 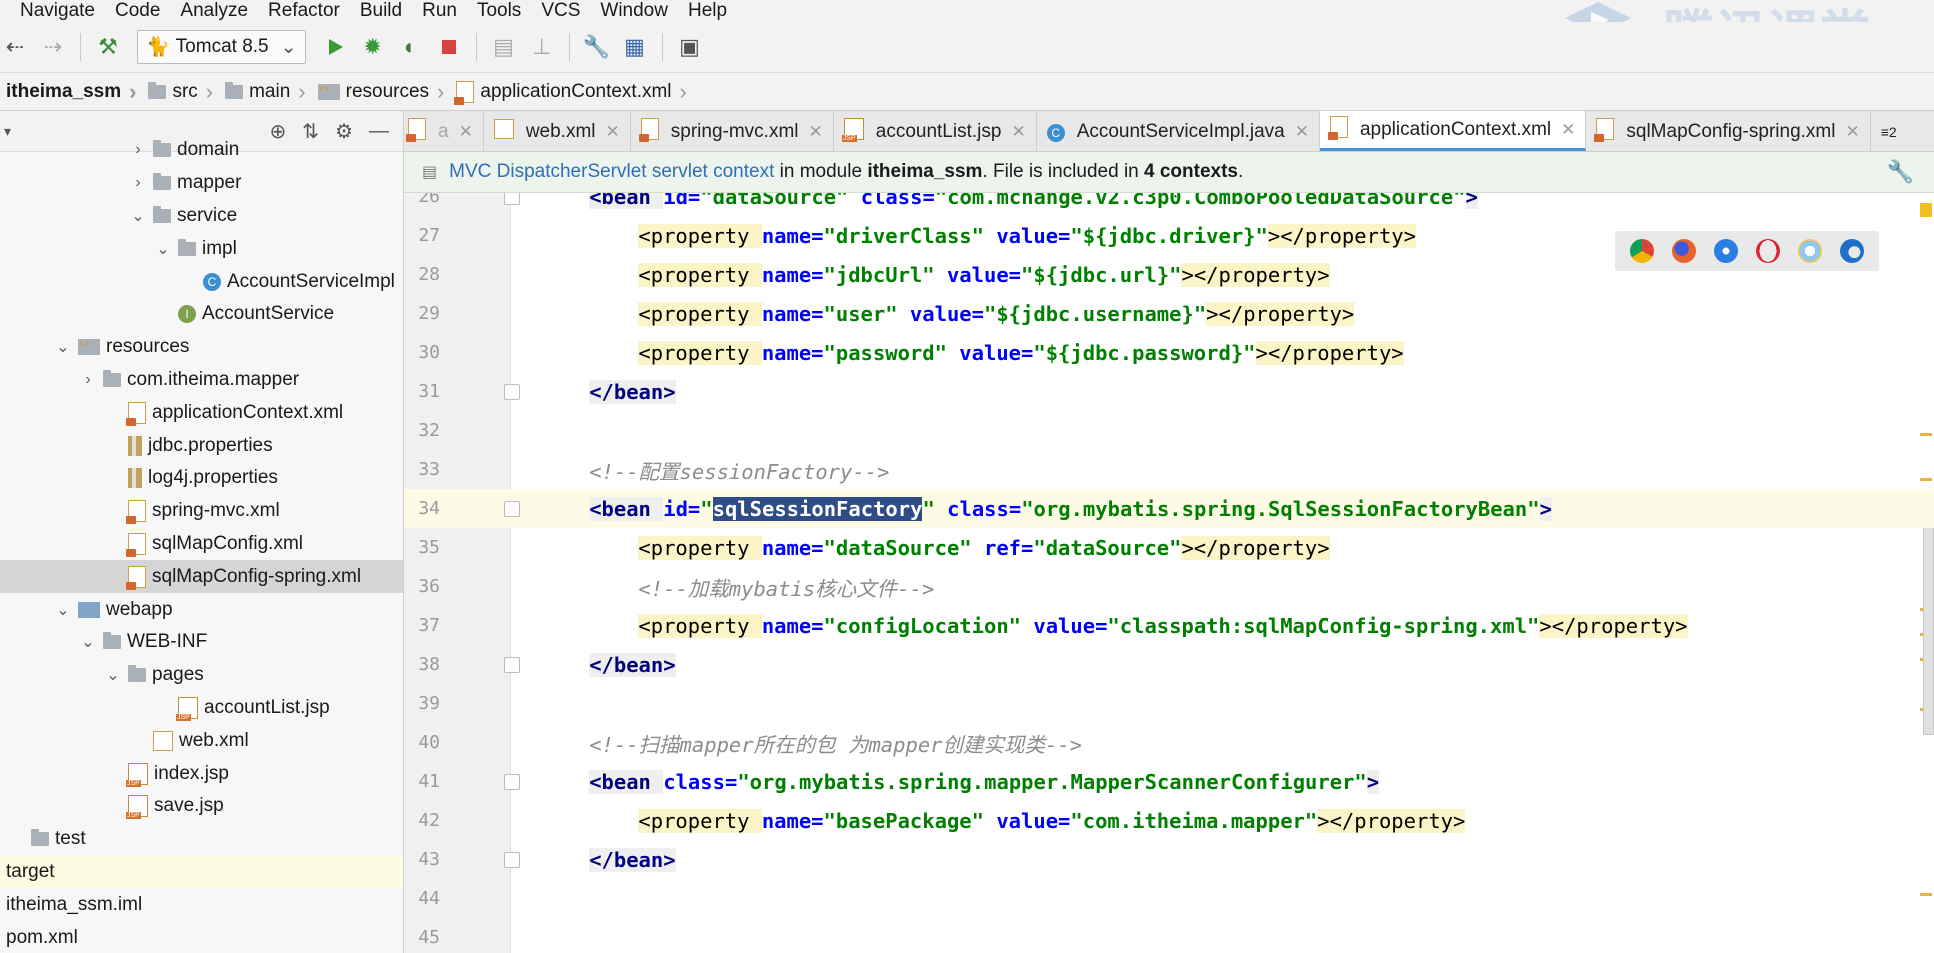 I want to click on tree-item: spring-mvc.xml, so click(x=201, y=511).